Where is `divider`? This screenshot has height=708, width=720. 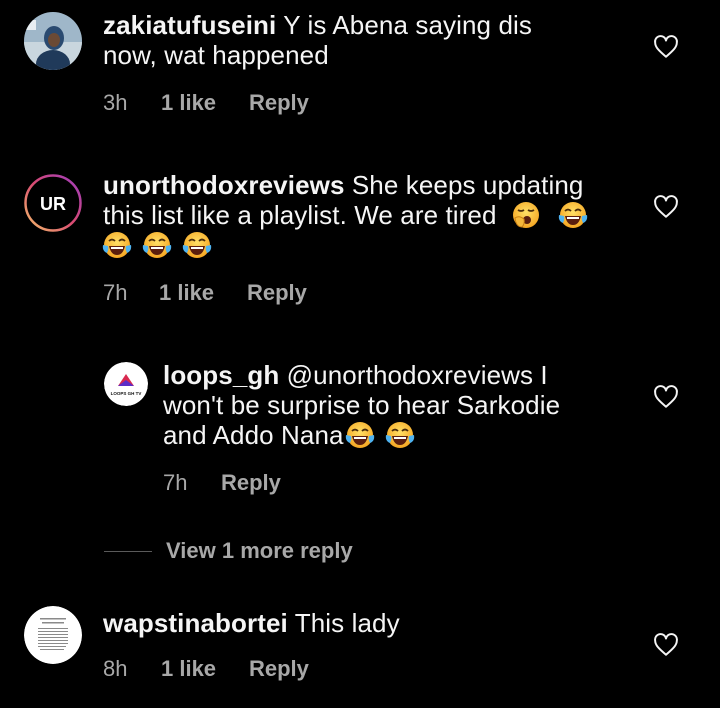
divider is located at coordinates (128, 551).